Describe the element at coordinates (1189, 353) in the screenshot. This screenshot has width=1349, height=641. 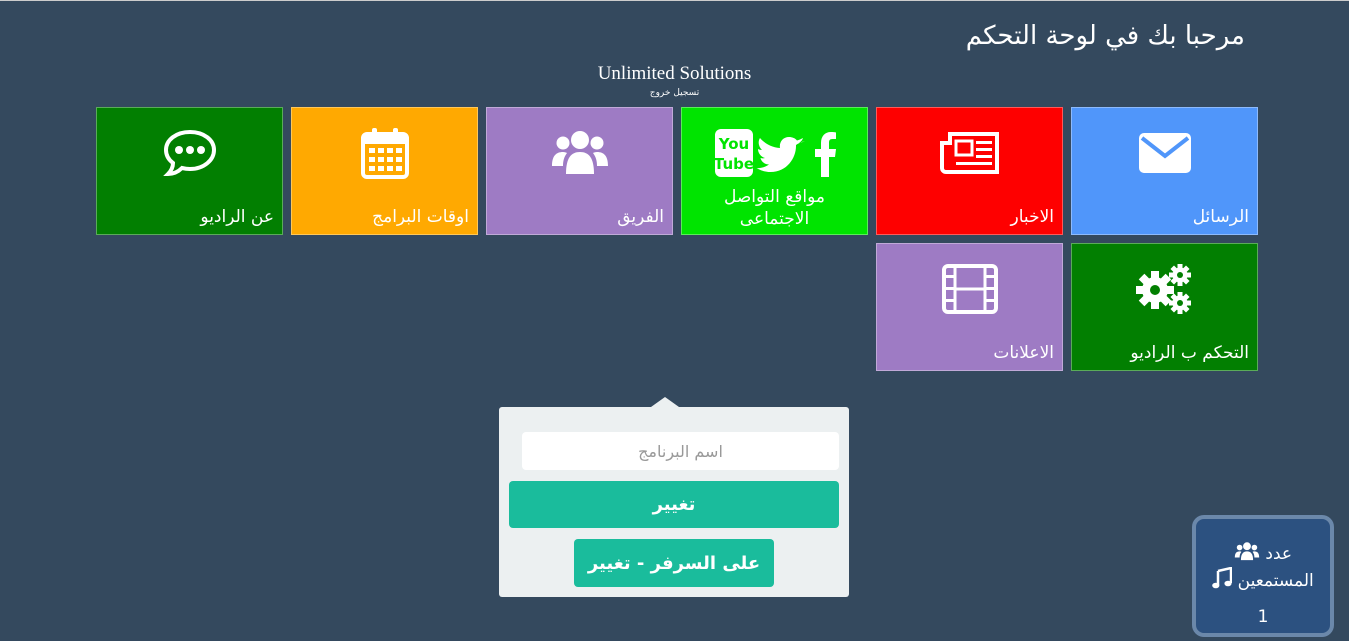
I see `tile-label: التحكم ب الراديو` at that location.